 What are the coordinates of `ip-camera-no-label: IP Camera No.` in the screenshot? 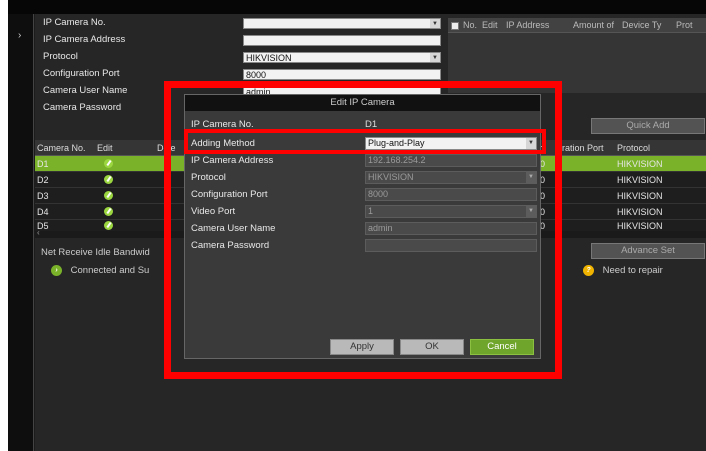 It's located at (74, 22).